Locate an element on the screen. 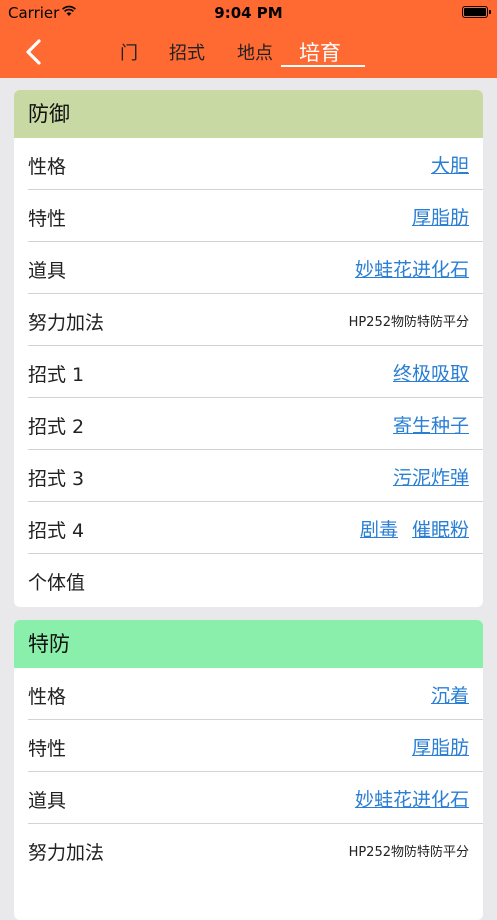  row-move-2: 招式 2 寄生种子 is located at coordinates (255, 424).